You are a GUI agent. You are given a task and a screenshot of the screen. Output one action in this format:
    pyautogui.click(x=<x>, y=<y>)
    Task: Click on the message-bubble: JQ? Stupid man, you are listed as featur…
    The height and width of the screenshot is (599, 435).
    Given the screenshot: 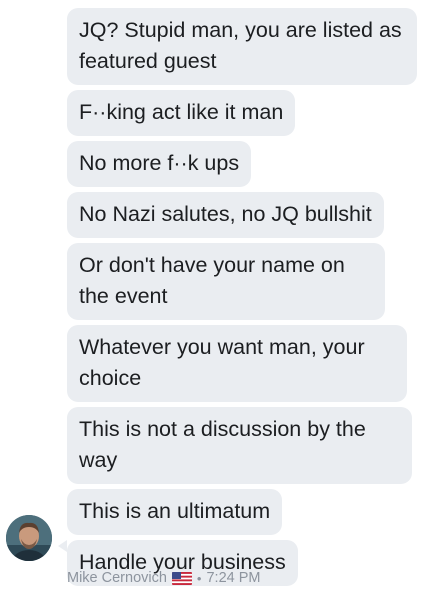 What is the action you would take?
    pyautogui.click(x=242, y=46)
    